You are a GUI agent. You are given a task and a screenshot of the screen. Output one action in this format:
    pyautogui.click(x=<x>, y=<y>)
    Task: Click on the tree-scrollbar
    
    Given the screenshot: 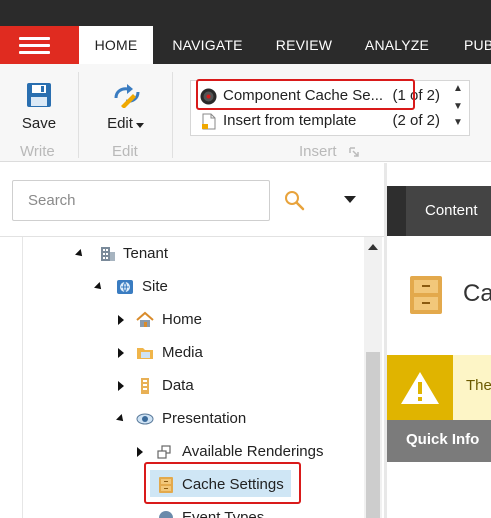 What is the action you would take?
    pyautogui.click(x=373, y=377)
    